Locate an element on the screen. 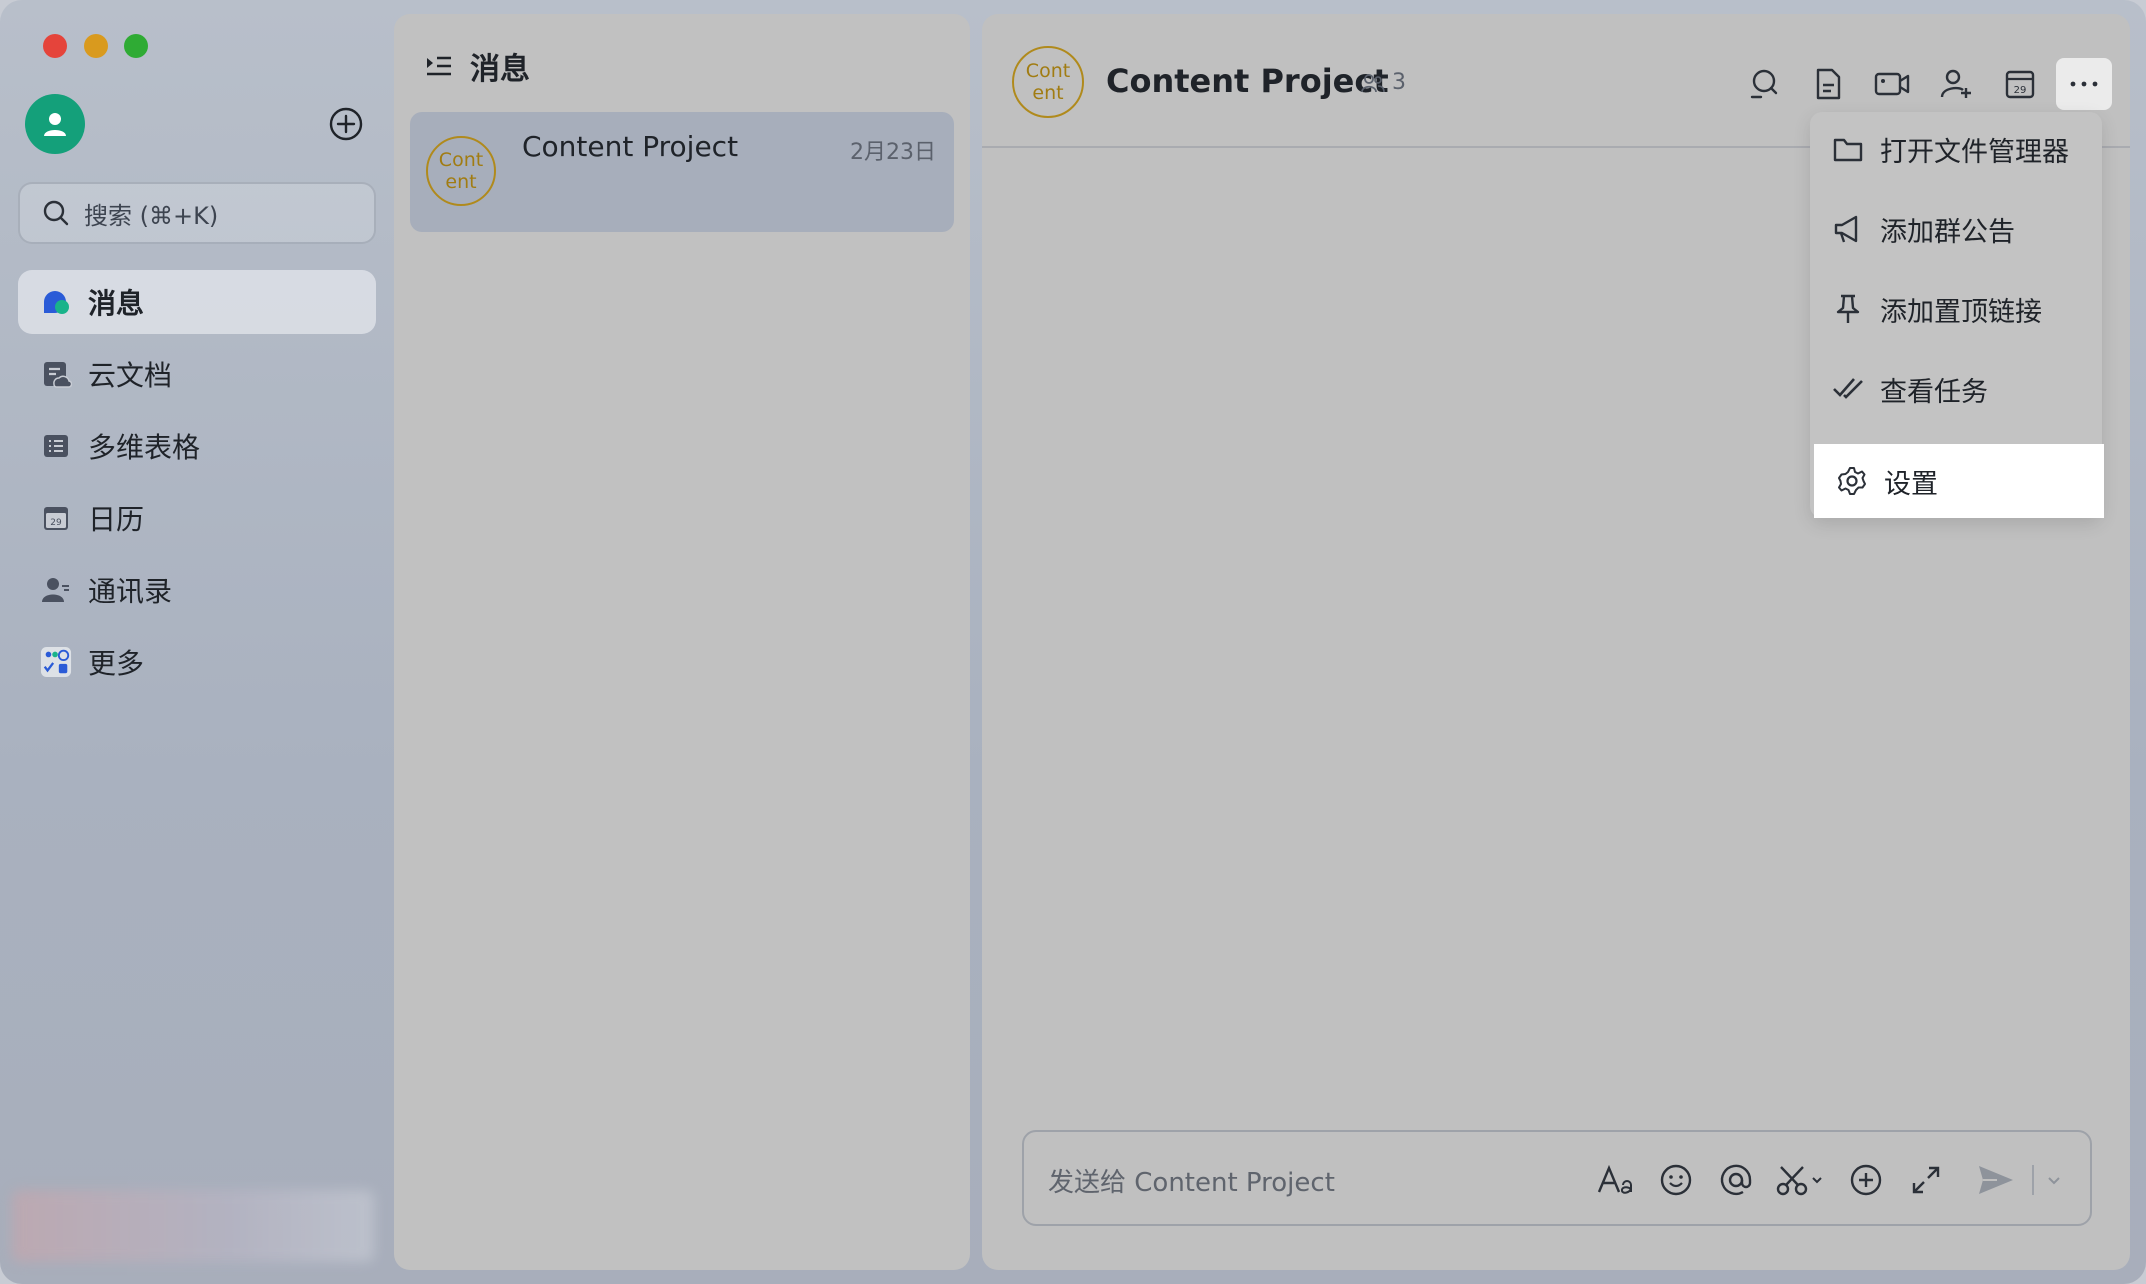 The image size is (2146, 1284). screenshot-button is located at coordinates (1801, 1180).